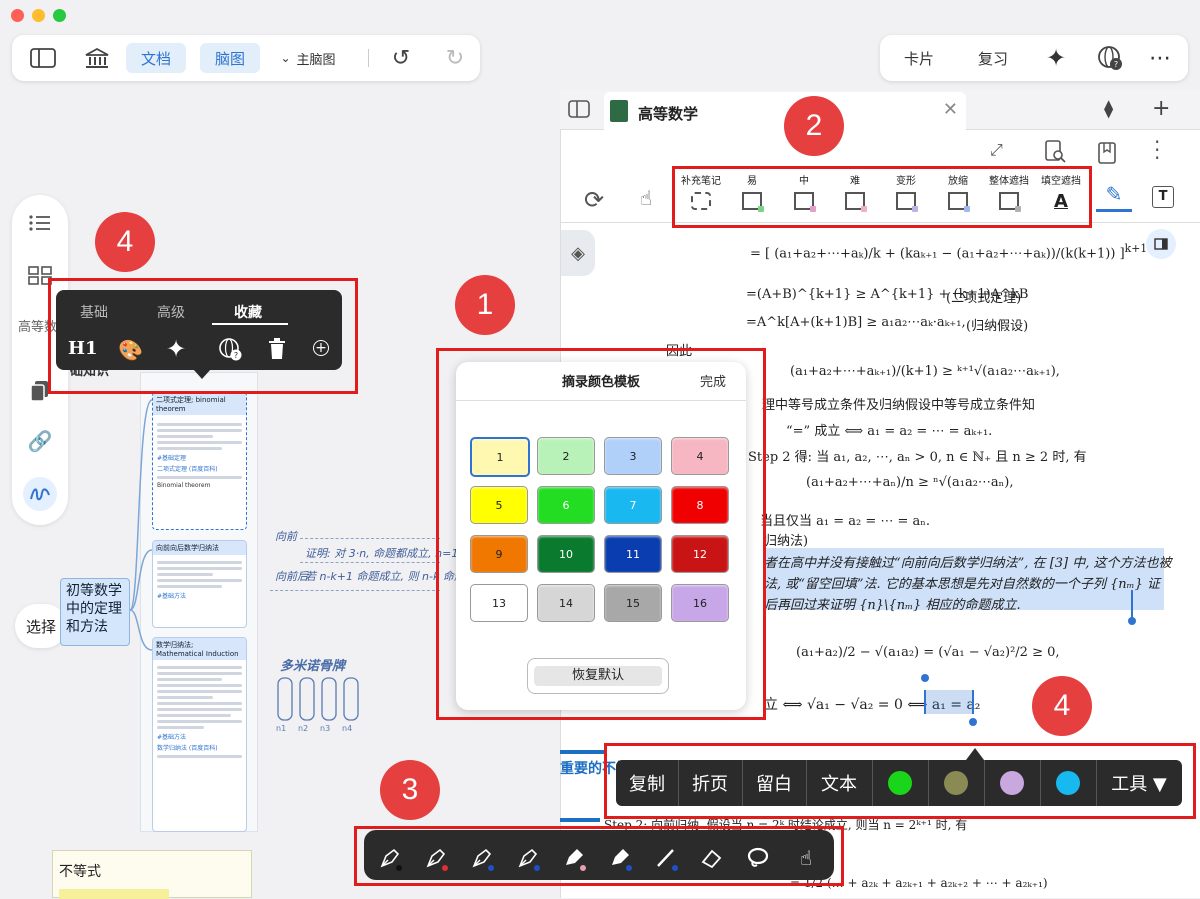 This screenshot has height=899, width=1200. What do you see at coordinates (1110, 58) in the screenshot?
I see `web-help-icon: ?` at bounding box center [1110, 58].